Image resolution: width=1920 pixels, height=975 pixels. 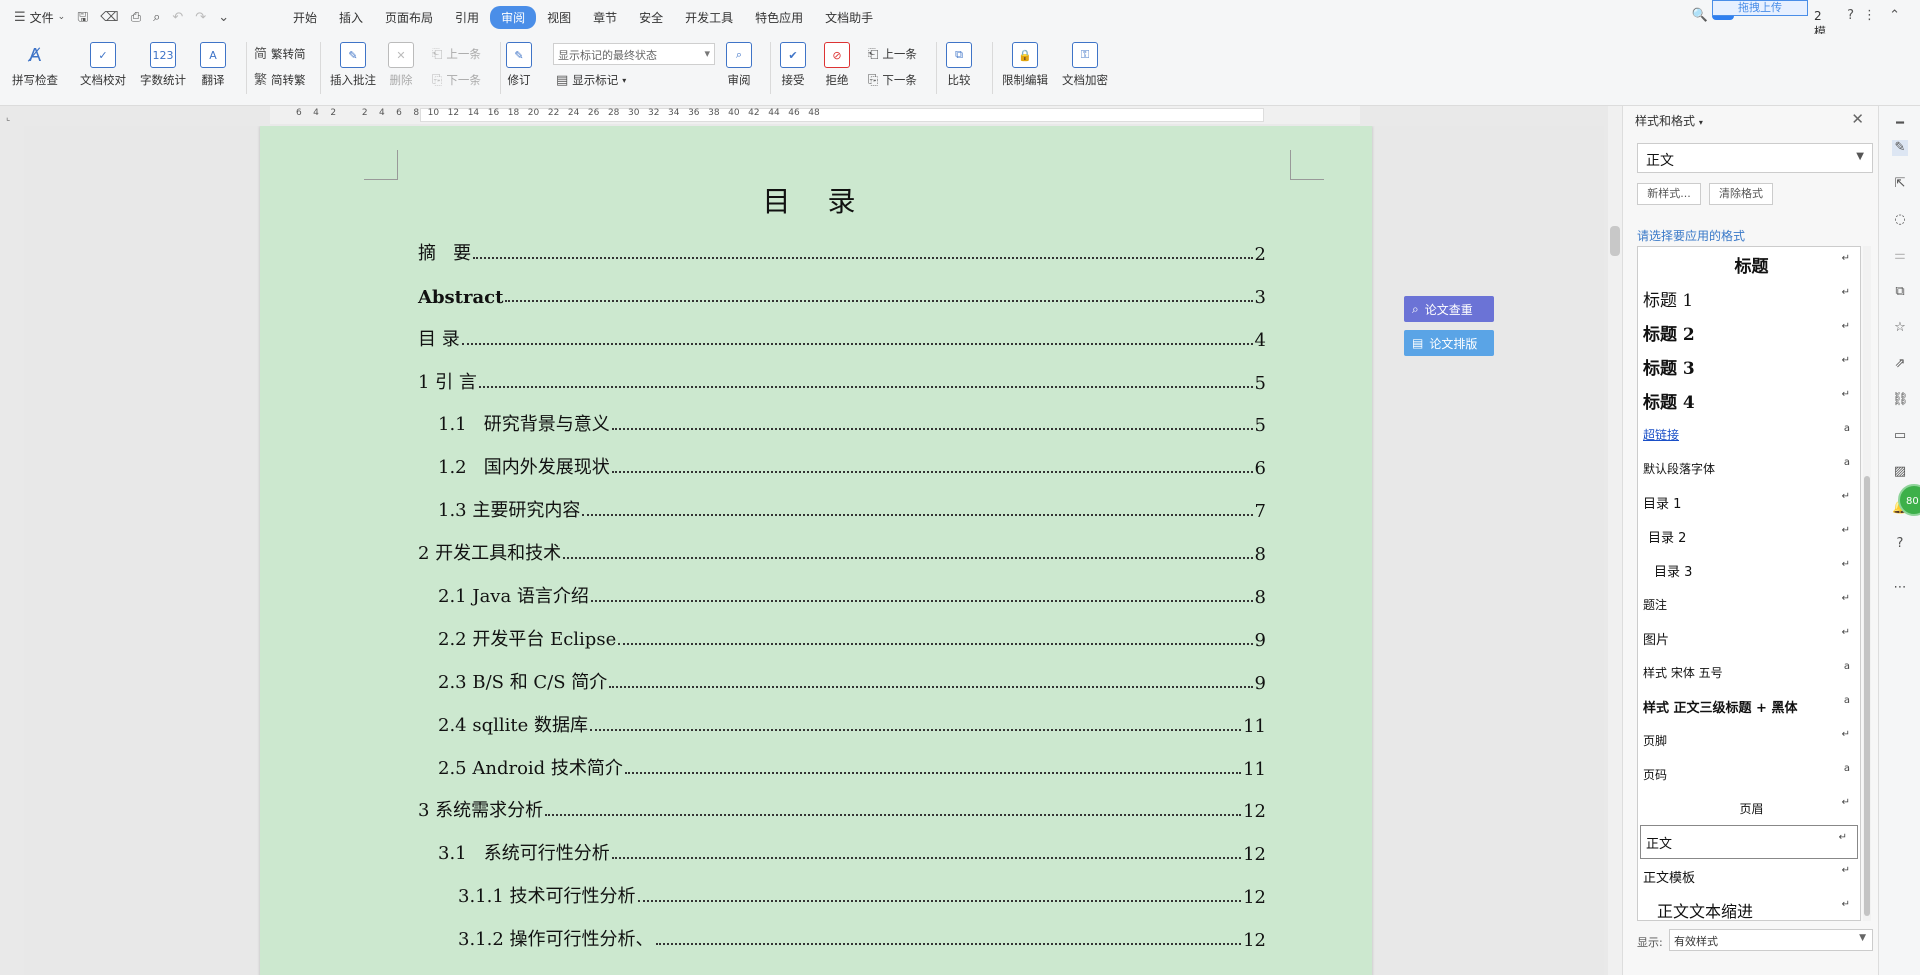 What do you see at coordinates (1749, 706) in the screenshot?
I see `style-item: 样式 正文三级标题 + 黑体 a` at bounding box center [1749, 706].